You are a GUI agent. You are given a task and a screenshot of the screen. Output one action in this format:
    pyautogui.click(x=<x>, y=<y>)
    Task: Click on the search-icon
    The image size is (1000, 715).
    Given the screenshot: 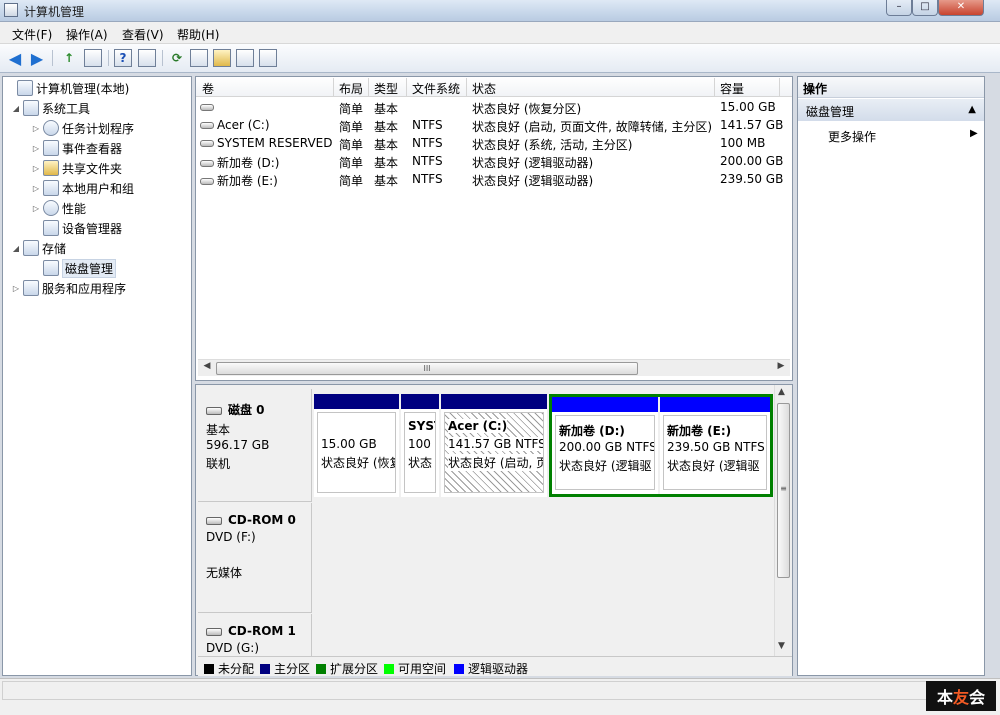 What is the action you would take?
    pyautogui.click(x=245, y=58)
    